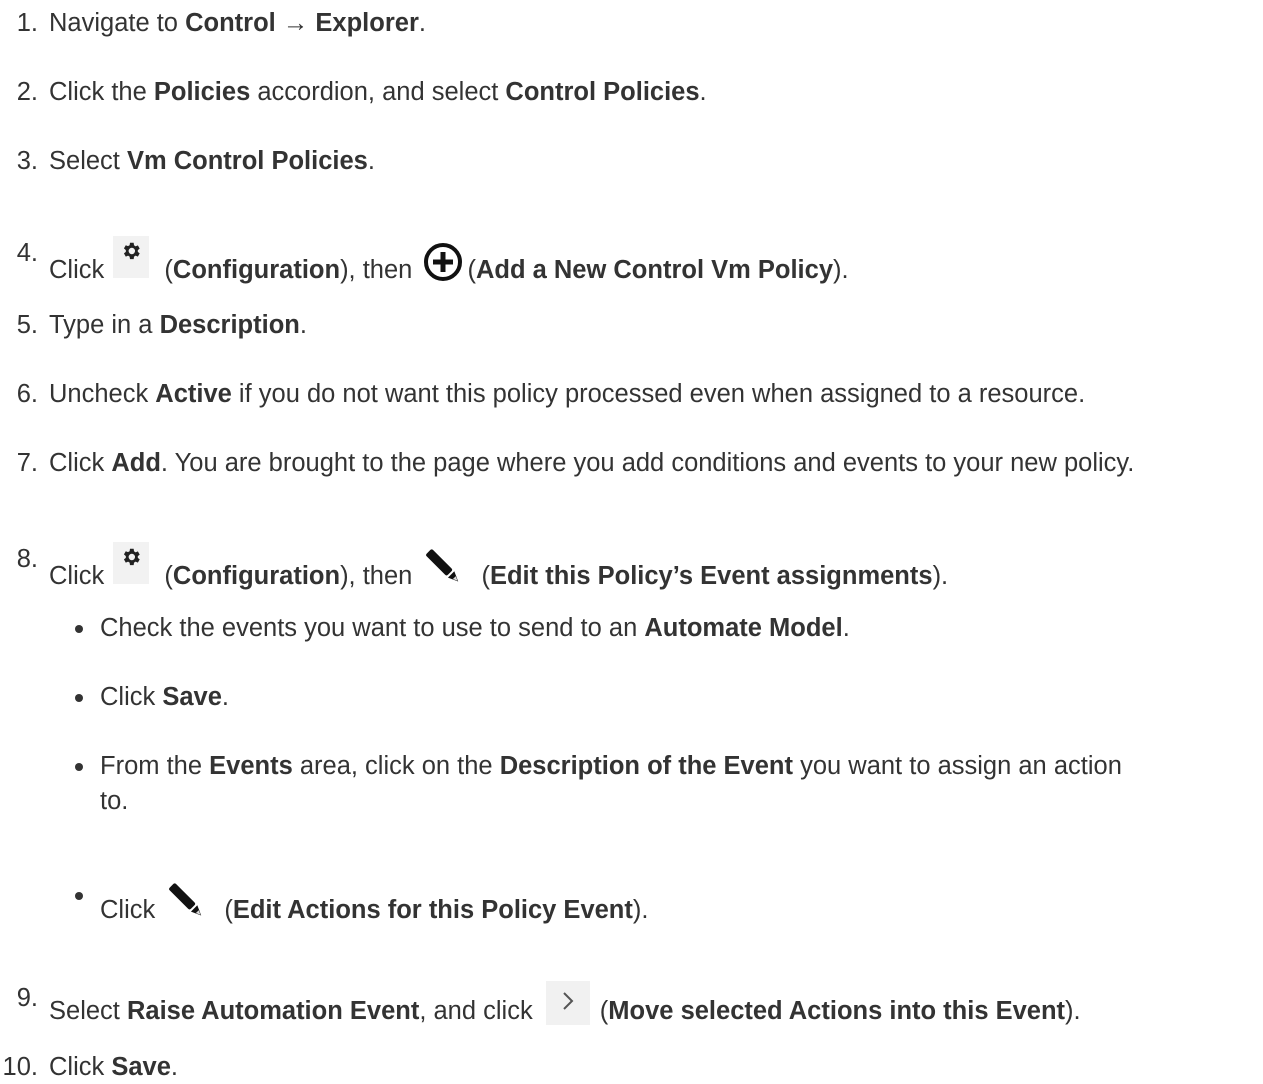 The image size is (1263, 1084). Describe the element at coordinates (567, 1003) in the screenshot. I see `chevron-right-icon` at that location.